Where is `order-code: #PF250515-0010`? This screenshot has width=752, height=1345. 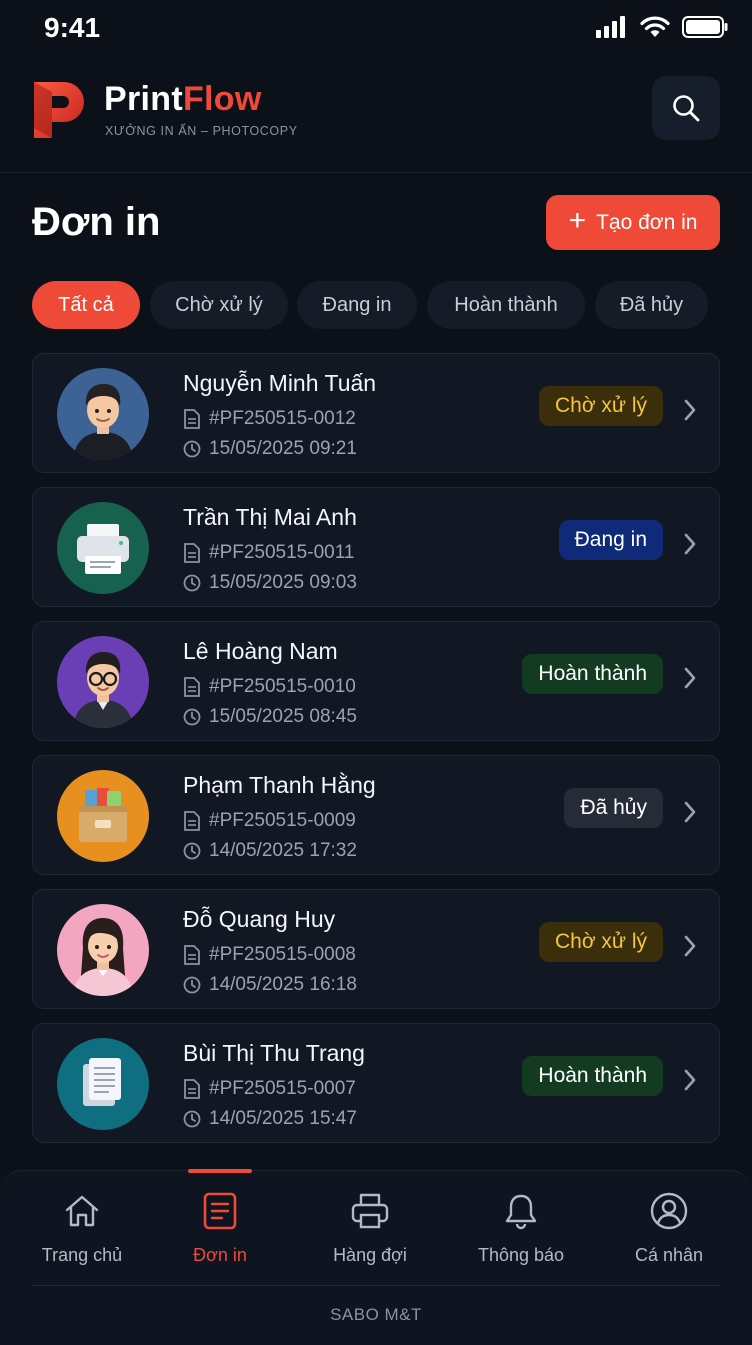 order-code: #PF250515-0010 is located at coordinates (282, 686).